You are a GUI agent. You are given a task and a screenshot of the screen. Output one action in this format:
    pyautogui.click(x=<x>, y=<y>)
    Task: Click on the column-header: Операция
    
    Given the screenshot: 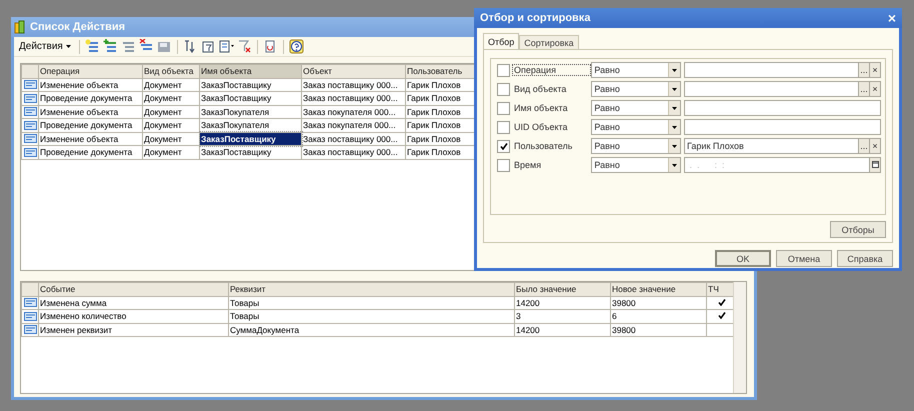 What is the action you would take?
    pyautogui.click(x=90, y=71)
    